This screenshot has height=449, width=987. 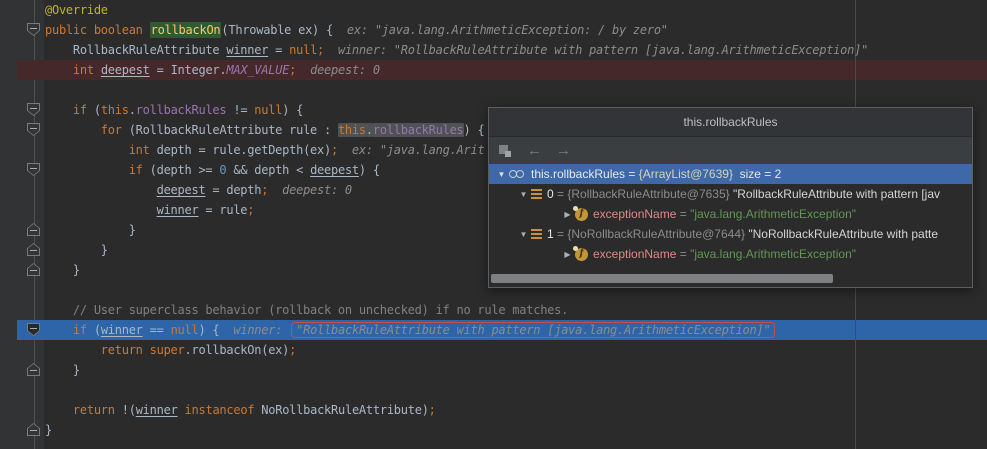 I want to click on variable-text: this.rollbackRules =, so click(x=585, y=174).